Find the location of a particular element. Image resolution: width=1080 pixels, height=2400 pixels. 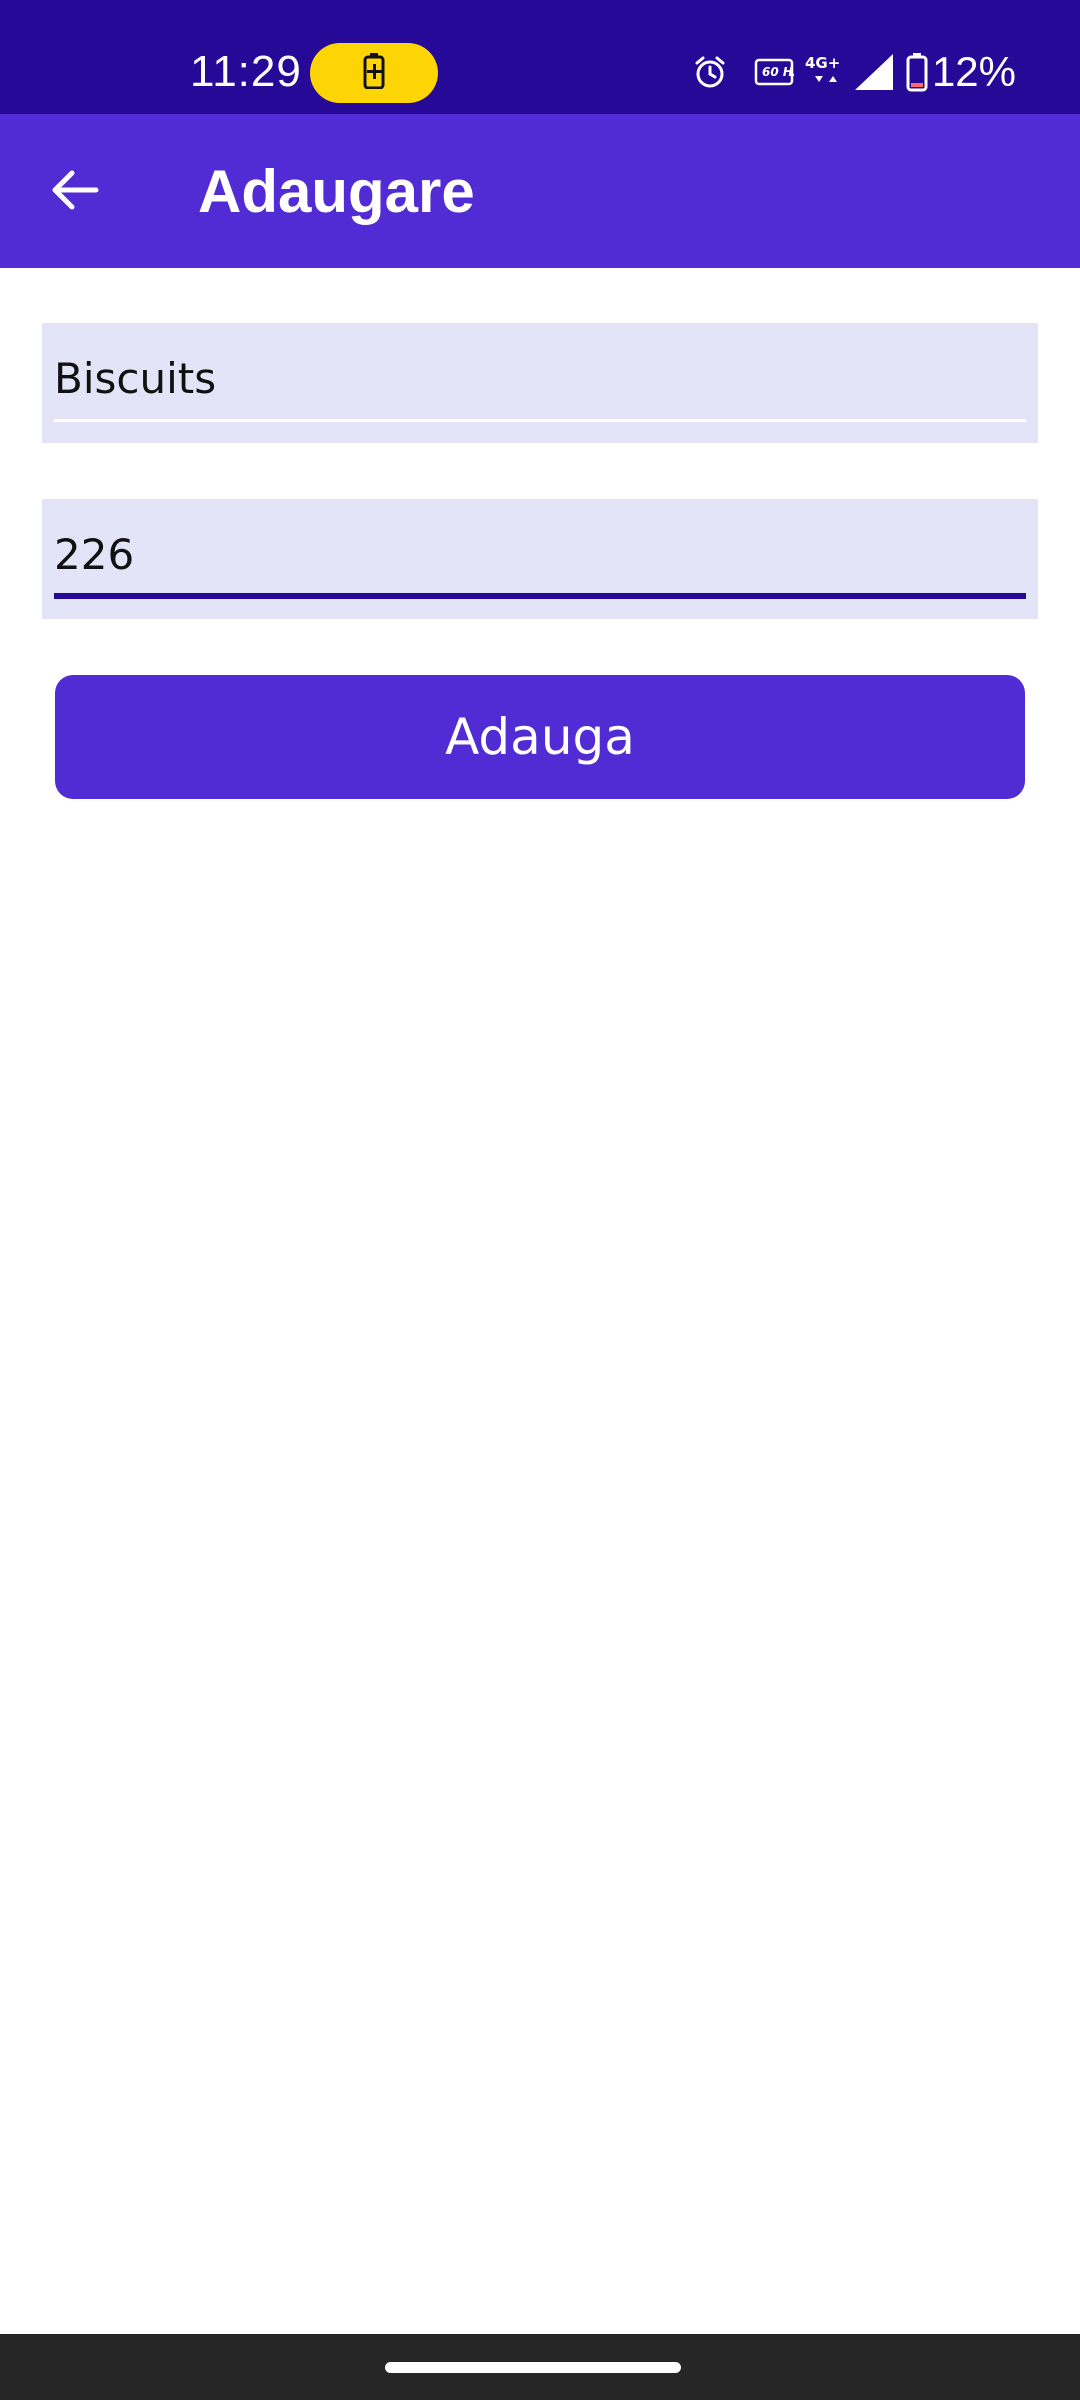

name-field-underline is located at coordinates (540, 420).